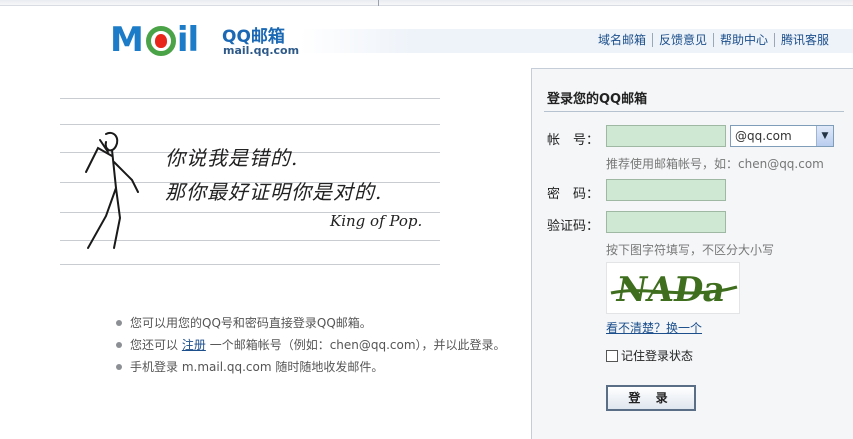  What do you see at coordinates (207, 41) in the screenshot?
I see `qq-mail-logo: Mil QQ邮箱 mail.qq.com` at bounding box center [207, 41].